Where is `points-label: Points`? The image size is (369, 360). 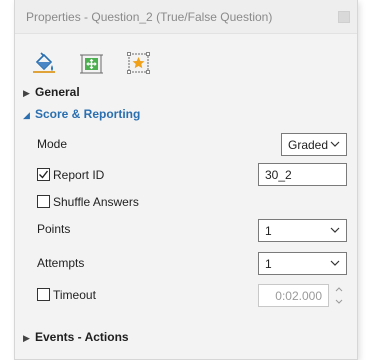 points-label: Points is located at coordinates (54, 229).